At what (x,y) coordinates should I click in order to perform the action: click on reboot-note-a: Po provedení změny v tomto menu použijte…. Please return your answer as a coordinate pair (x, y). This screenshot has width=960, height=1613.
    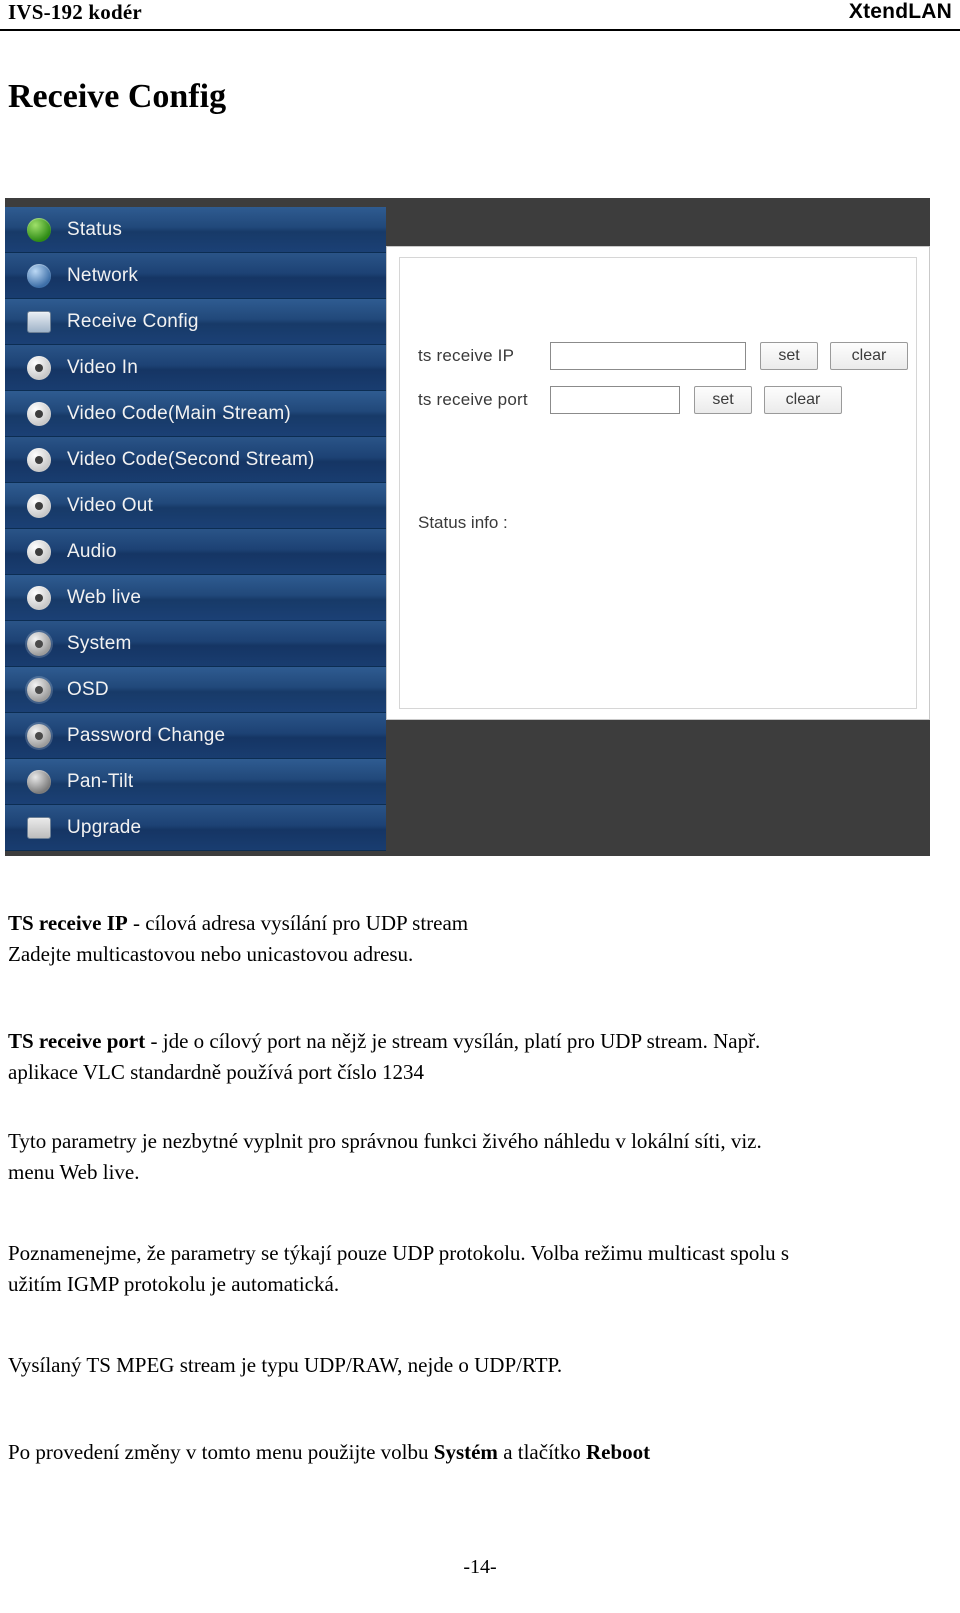
    Looking at the image, I should click on (221, 1452).